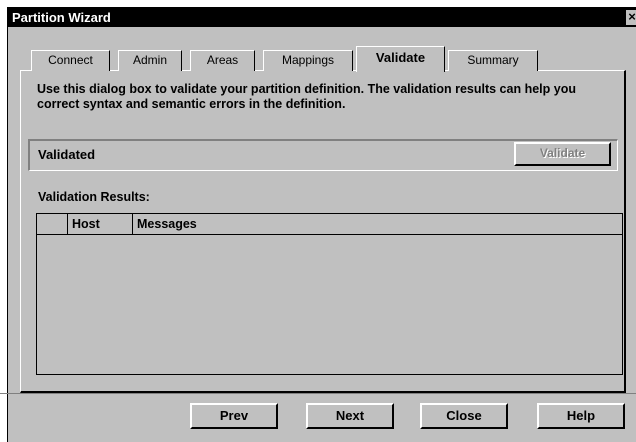  What do you see at coordinates (67, 154) in the screenshot?
I see `status-text: Validated` at bounding box center [67, 154].